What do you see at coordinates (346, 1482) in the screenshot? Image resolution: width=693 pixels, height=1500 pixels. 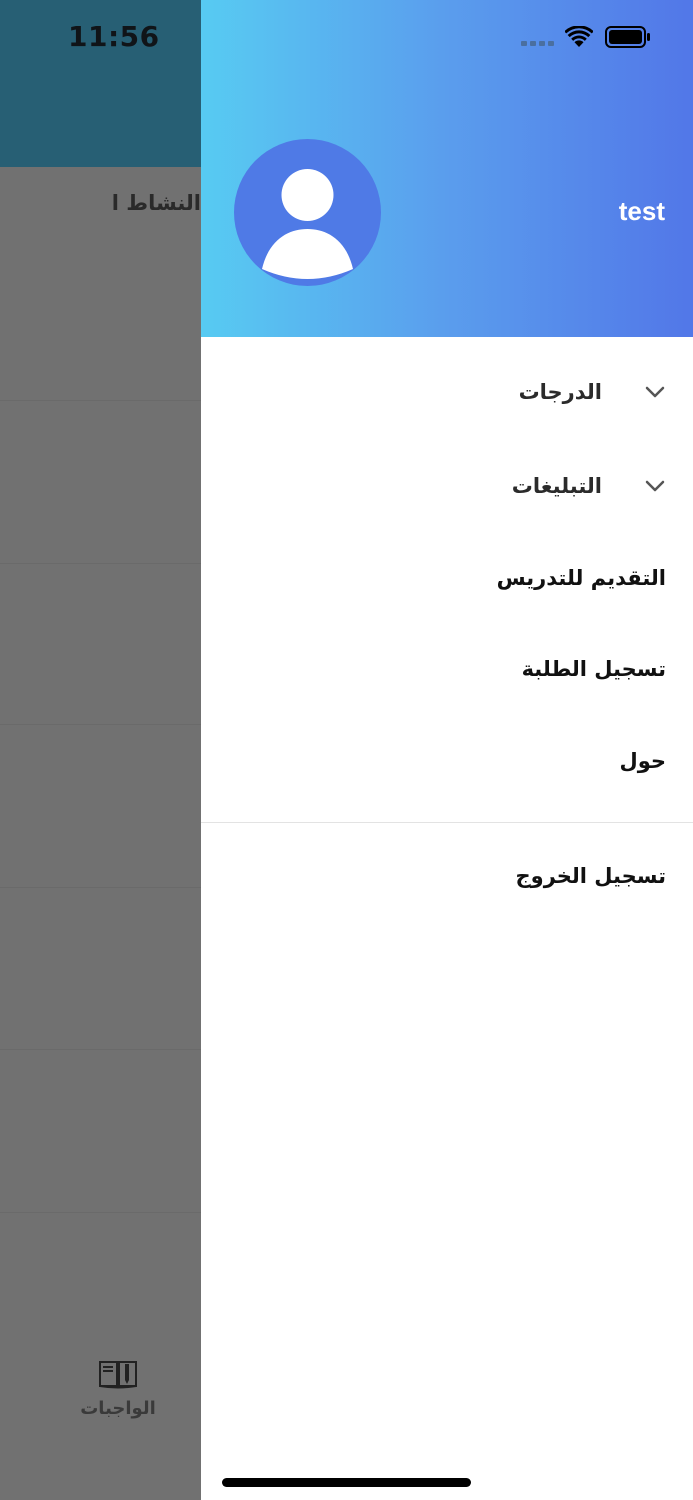 I see `home-indicator` at bounding box center [346, 1482].